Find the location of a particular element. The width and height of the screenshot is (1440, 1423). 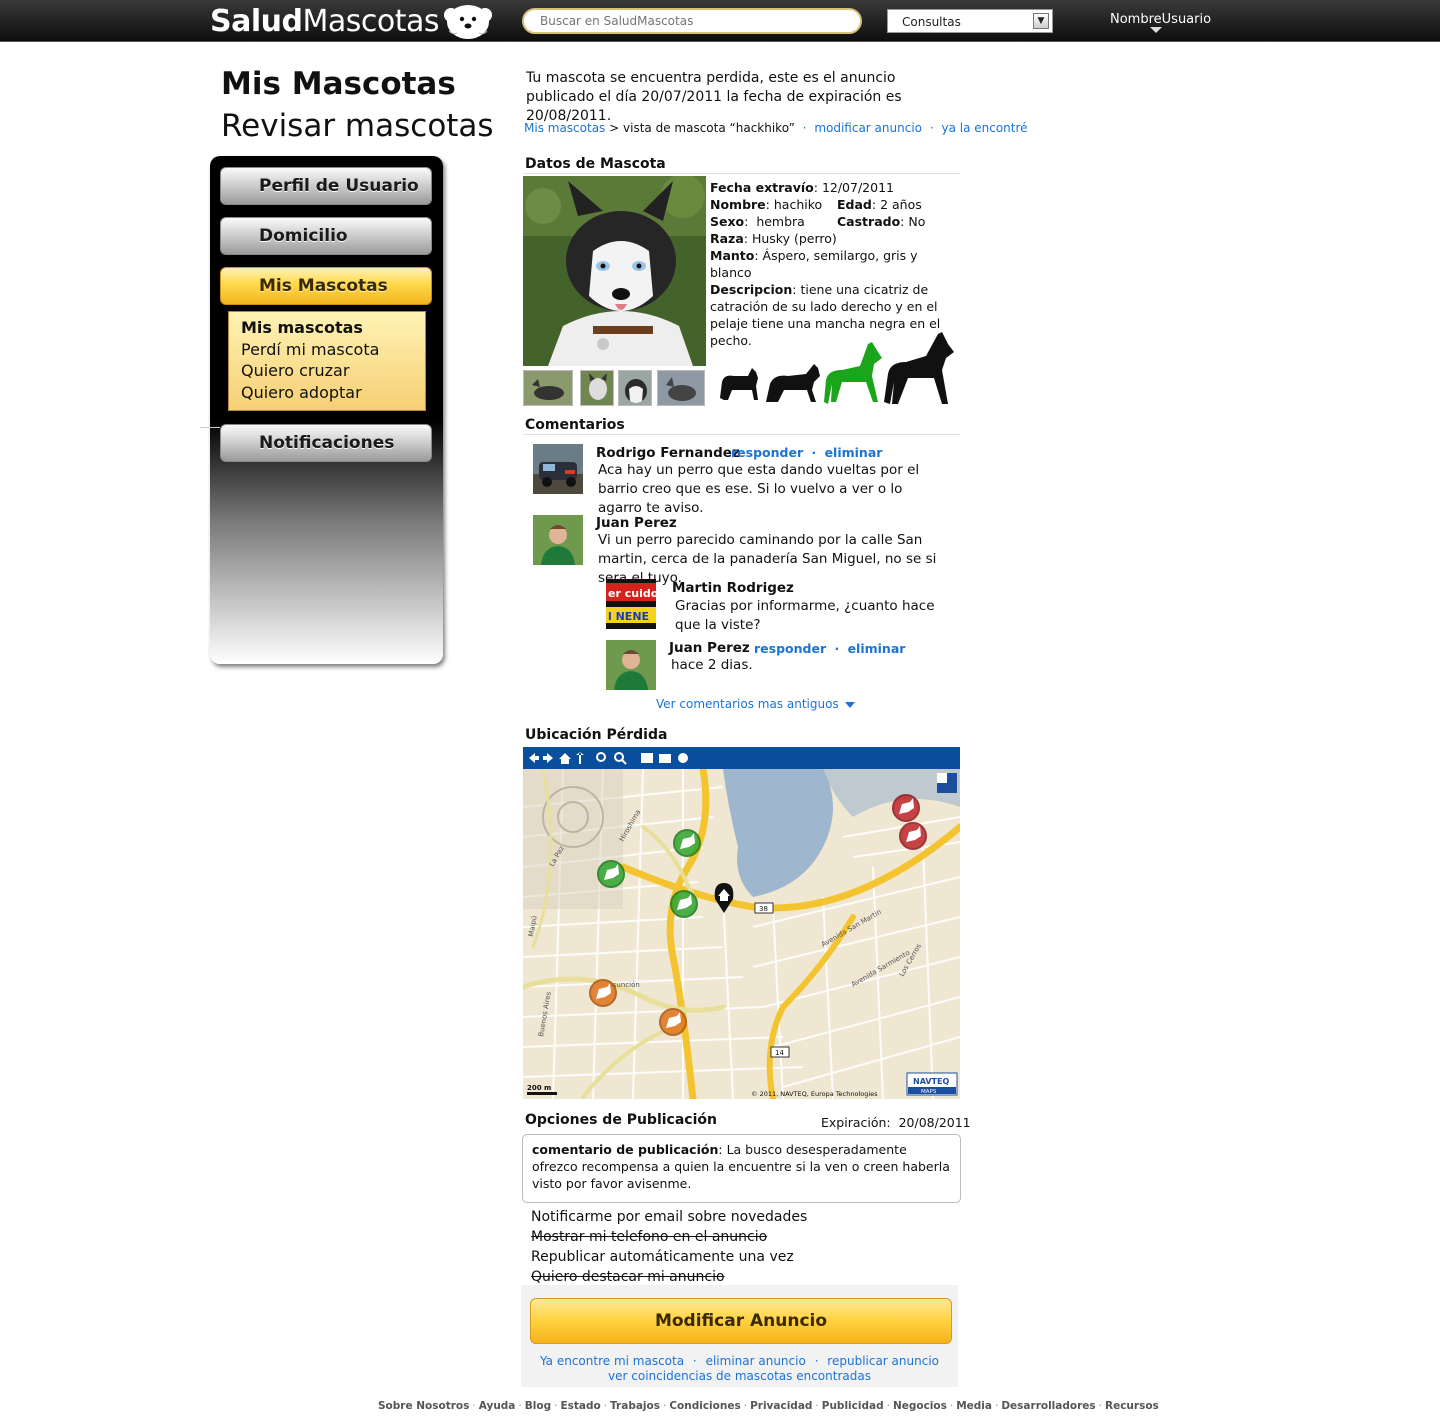

search-input is located at coordinates (692, 21).